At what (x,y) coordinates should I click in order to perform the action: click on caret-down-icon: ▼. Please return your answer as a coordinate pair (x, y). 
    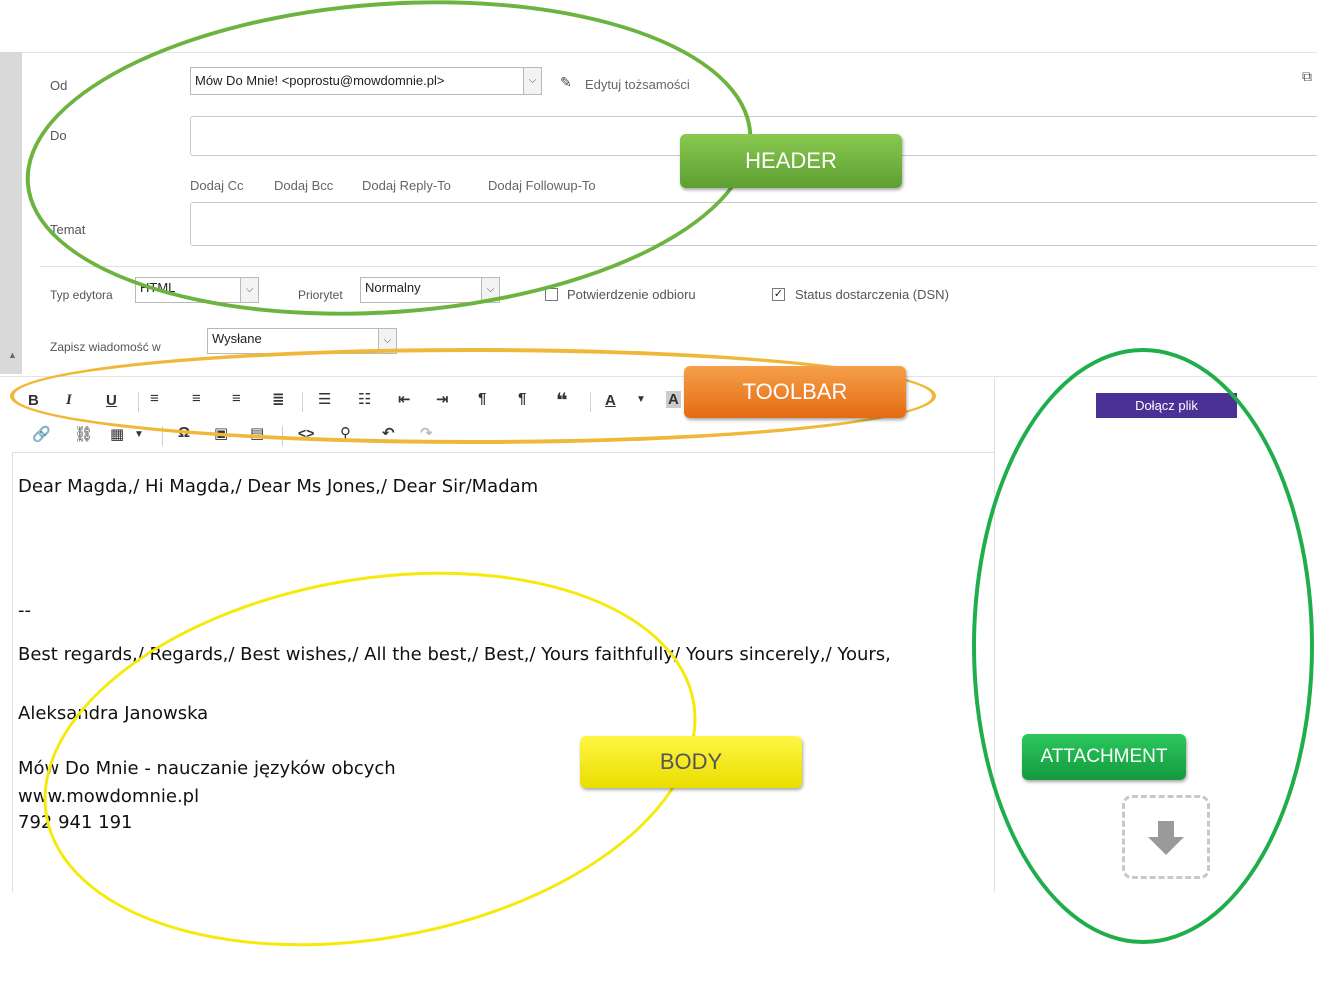
    Looking at the image, I should click on (139, 434).